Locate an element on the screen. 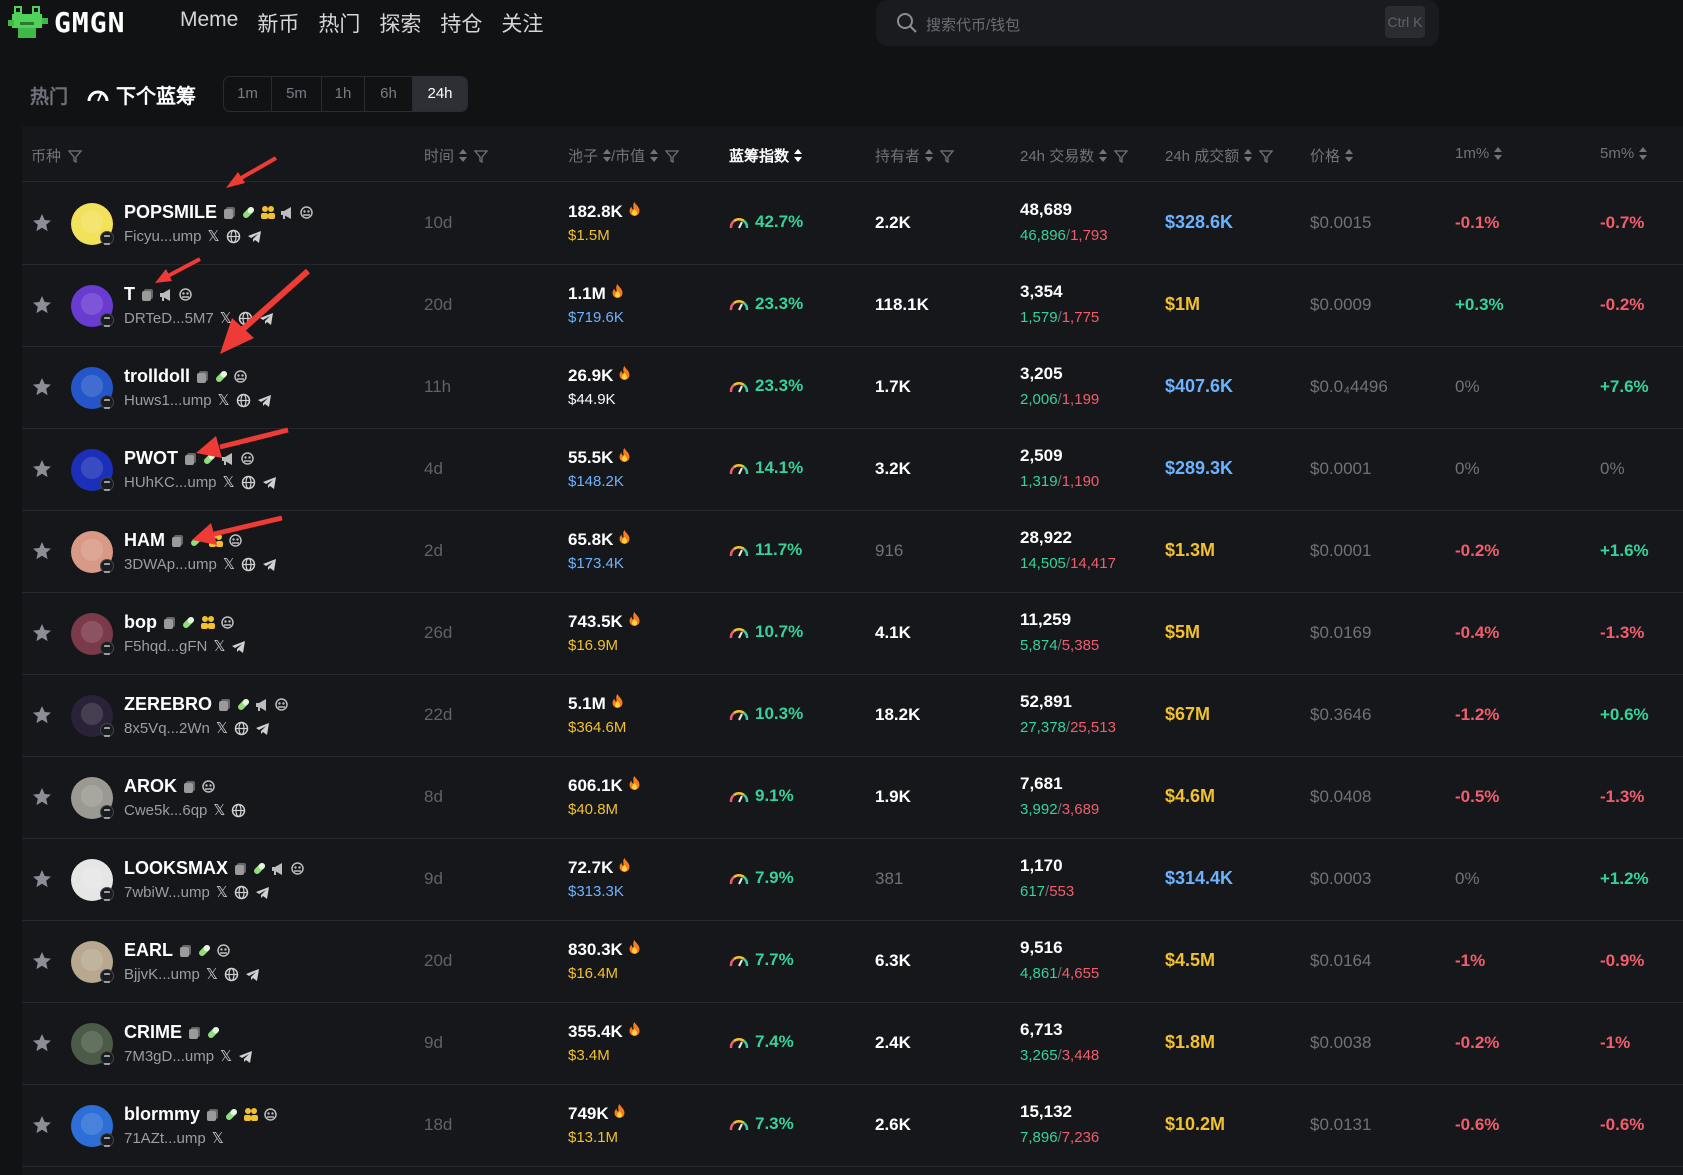 This screenshot has width=1683, height=1175. nav-explore: 探索 is located at coordinates (400, 23).